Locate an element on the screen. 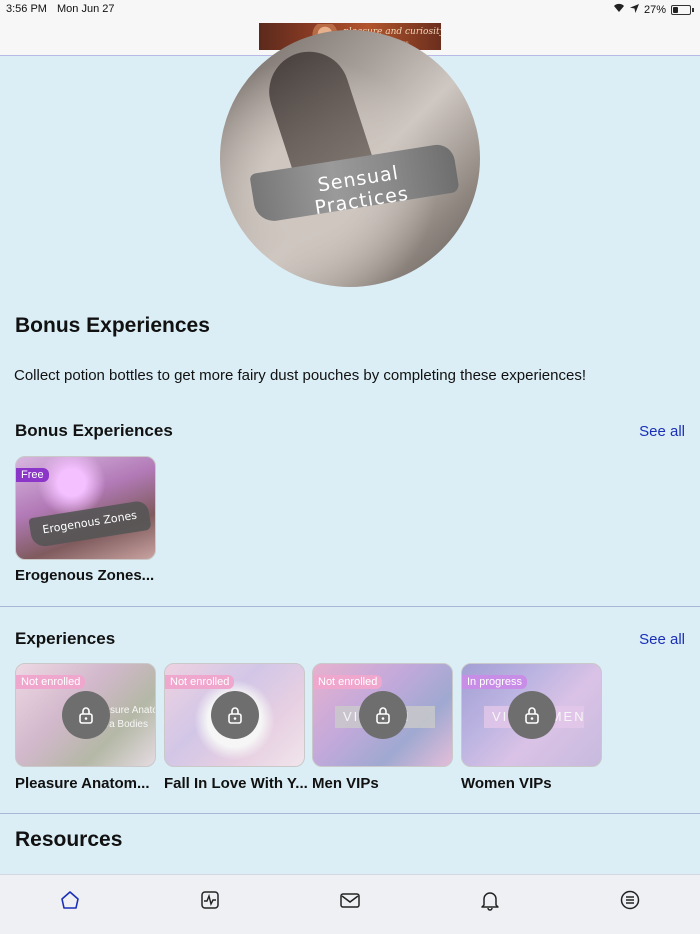 This screenshot has width=700, height=934. battery-percent: 27% is located at coordinates (654, 9).